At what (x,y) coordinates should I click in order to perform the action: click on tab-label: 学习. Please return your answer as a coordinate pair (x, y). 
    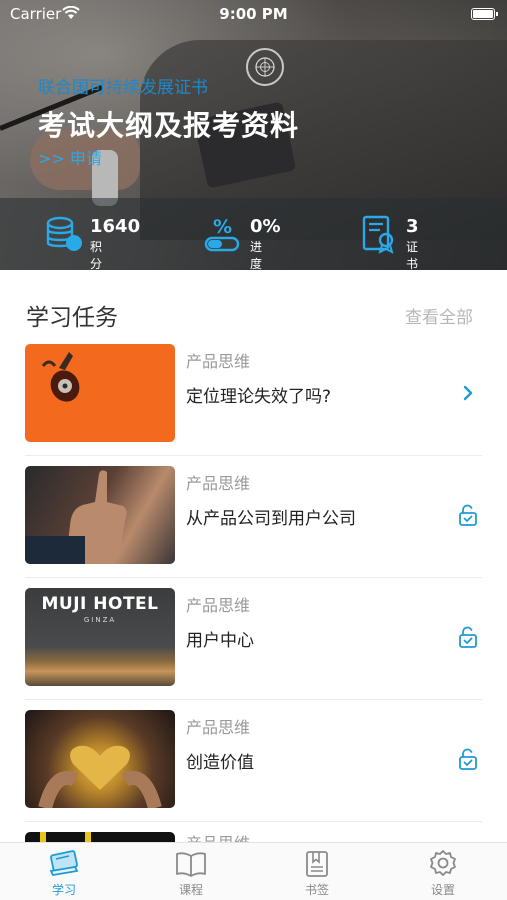
    Looking at the image, I should click on (63, 890).